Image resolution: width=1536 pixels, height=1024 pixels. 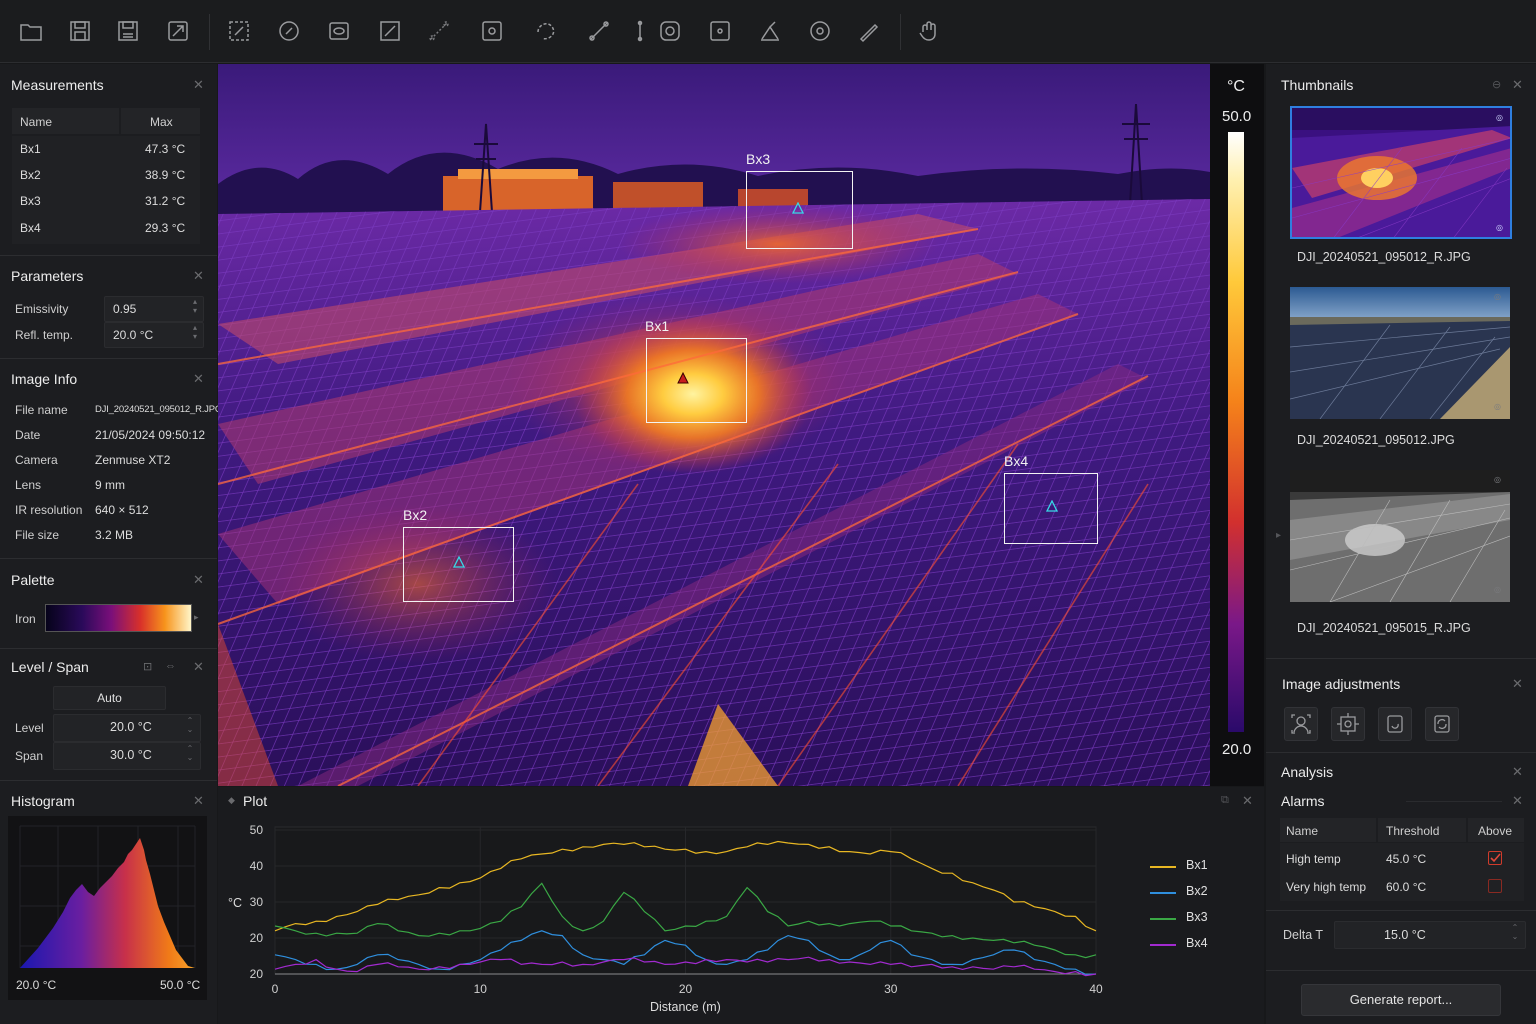 I want to click on measure-line-icon, so click(x=599, y=31).